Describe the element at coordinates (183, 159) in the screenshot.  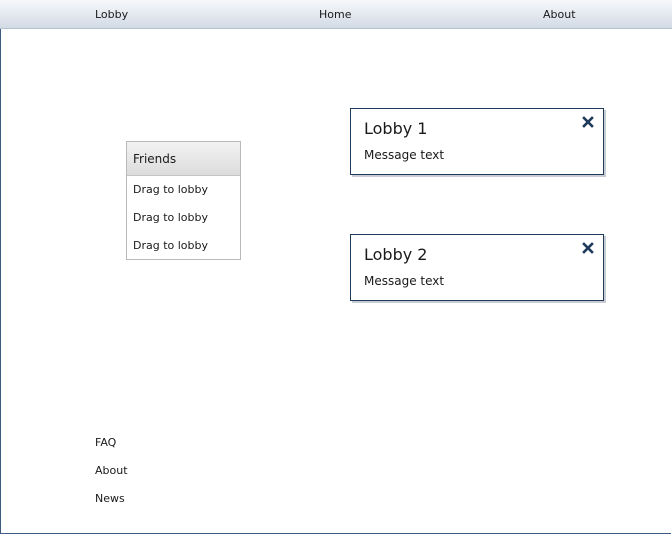
I see `friends-panel-title: Friends` at that location.